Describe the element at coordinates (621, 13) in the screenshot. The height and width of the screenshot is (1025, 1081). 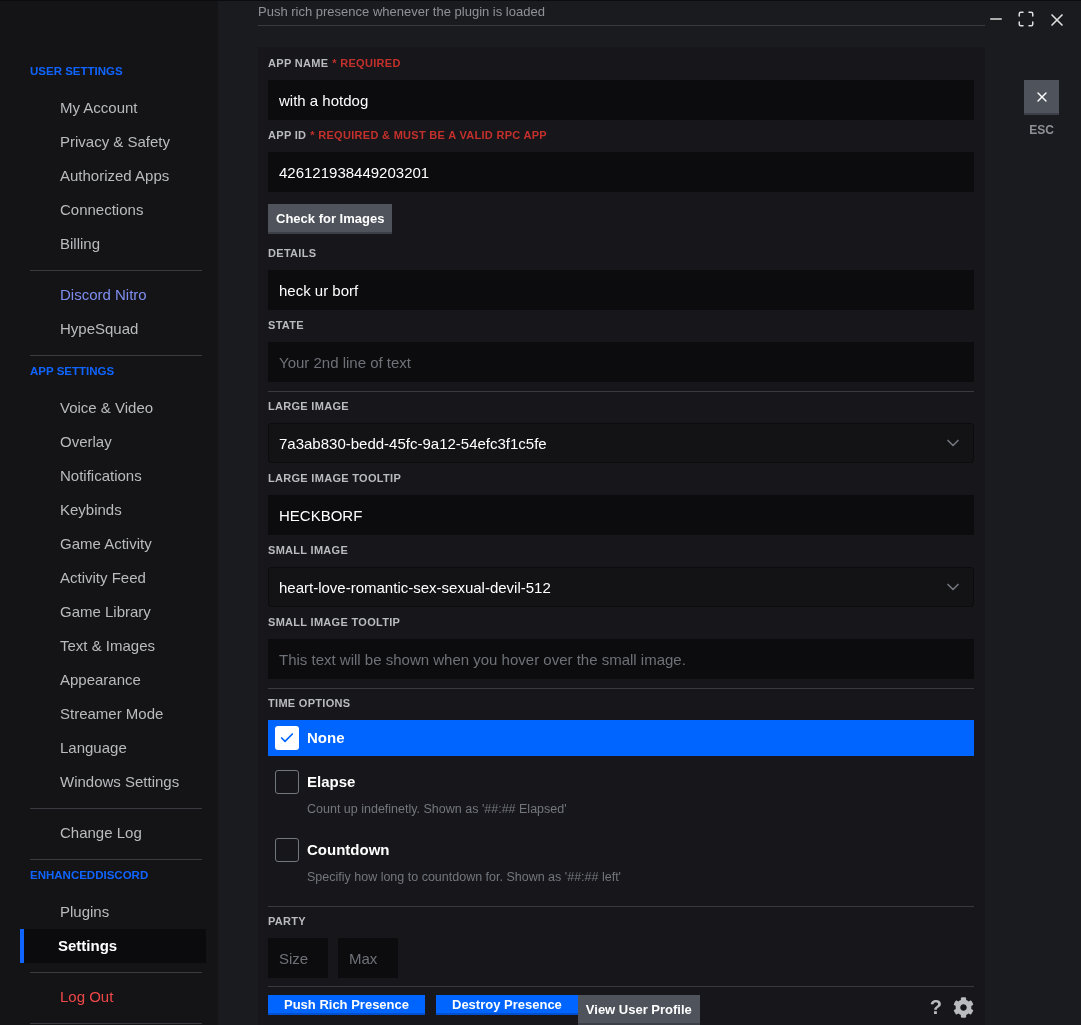
I see `description-text: Push rich presence whenever the plugin is loaded` at that location.